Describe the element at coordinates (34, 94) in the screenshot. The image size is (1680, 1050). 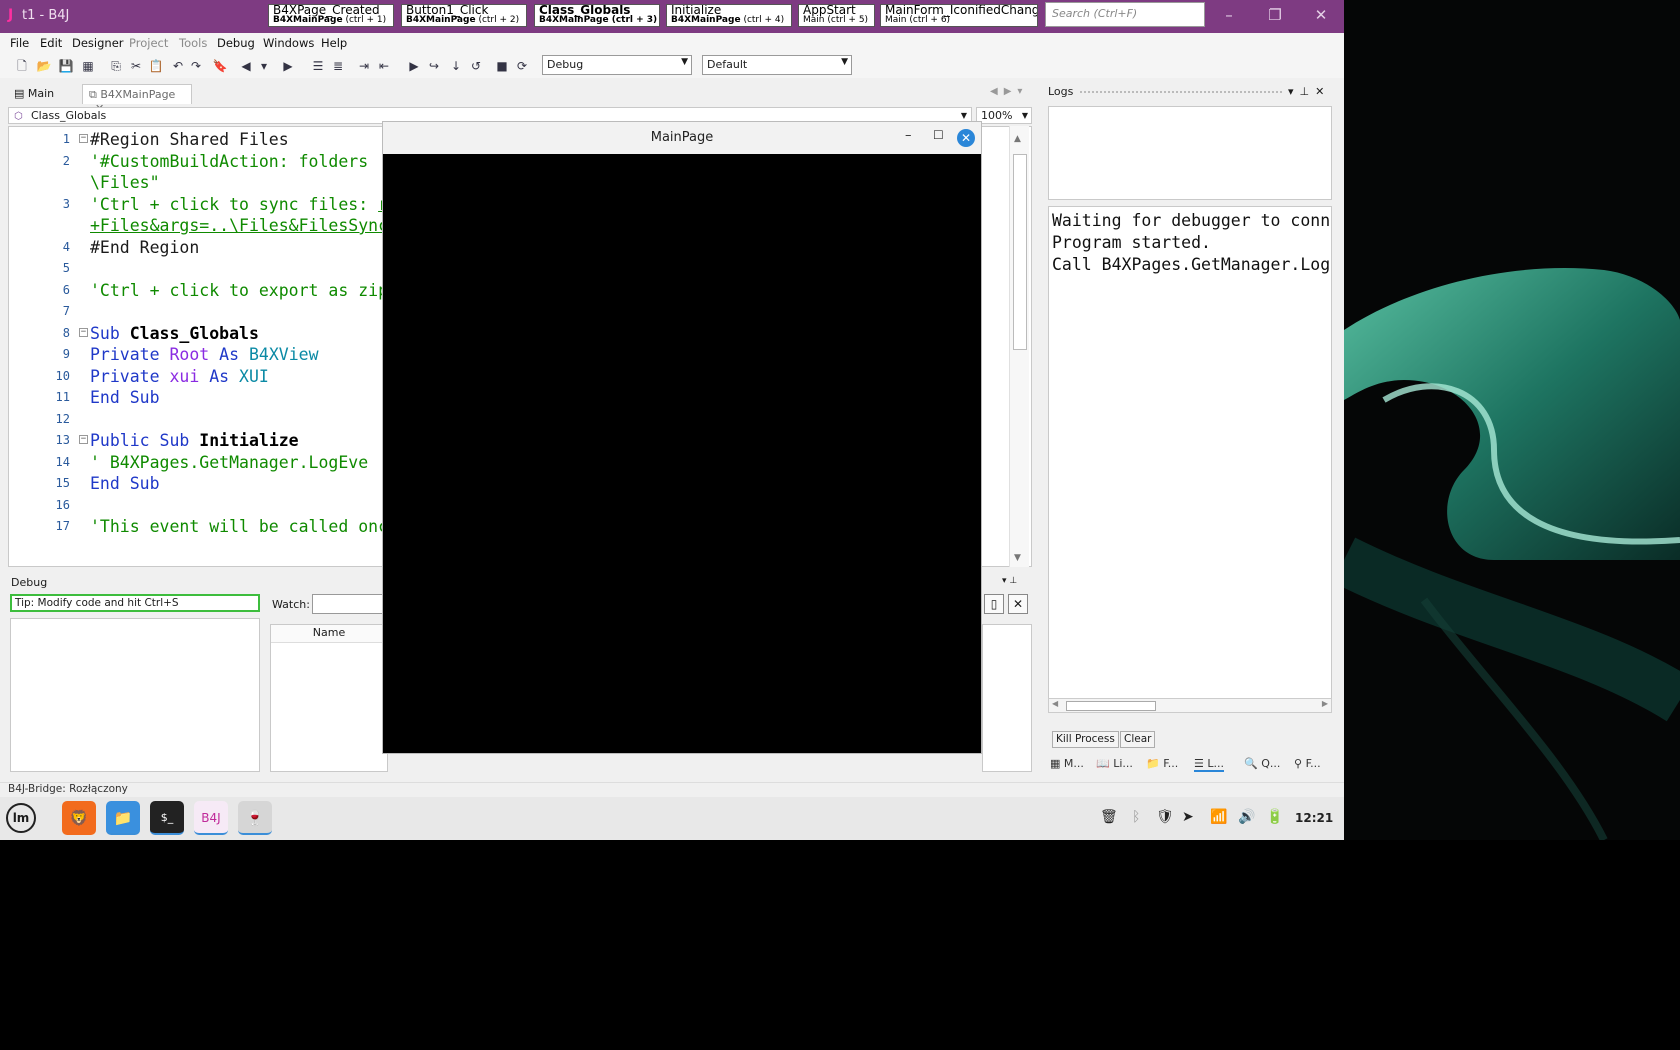
I see `tab-main: ▤ Main` at that location.